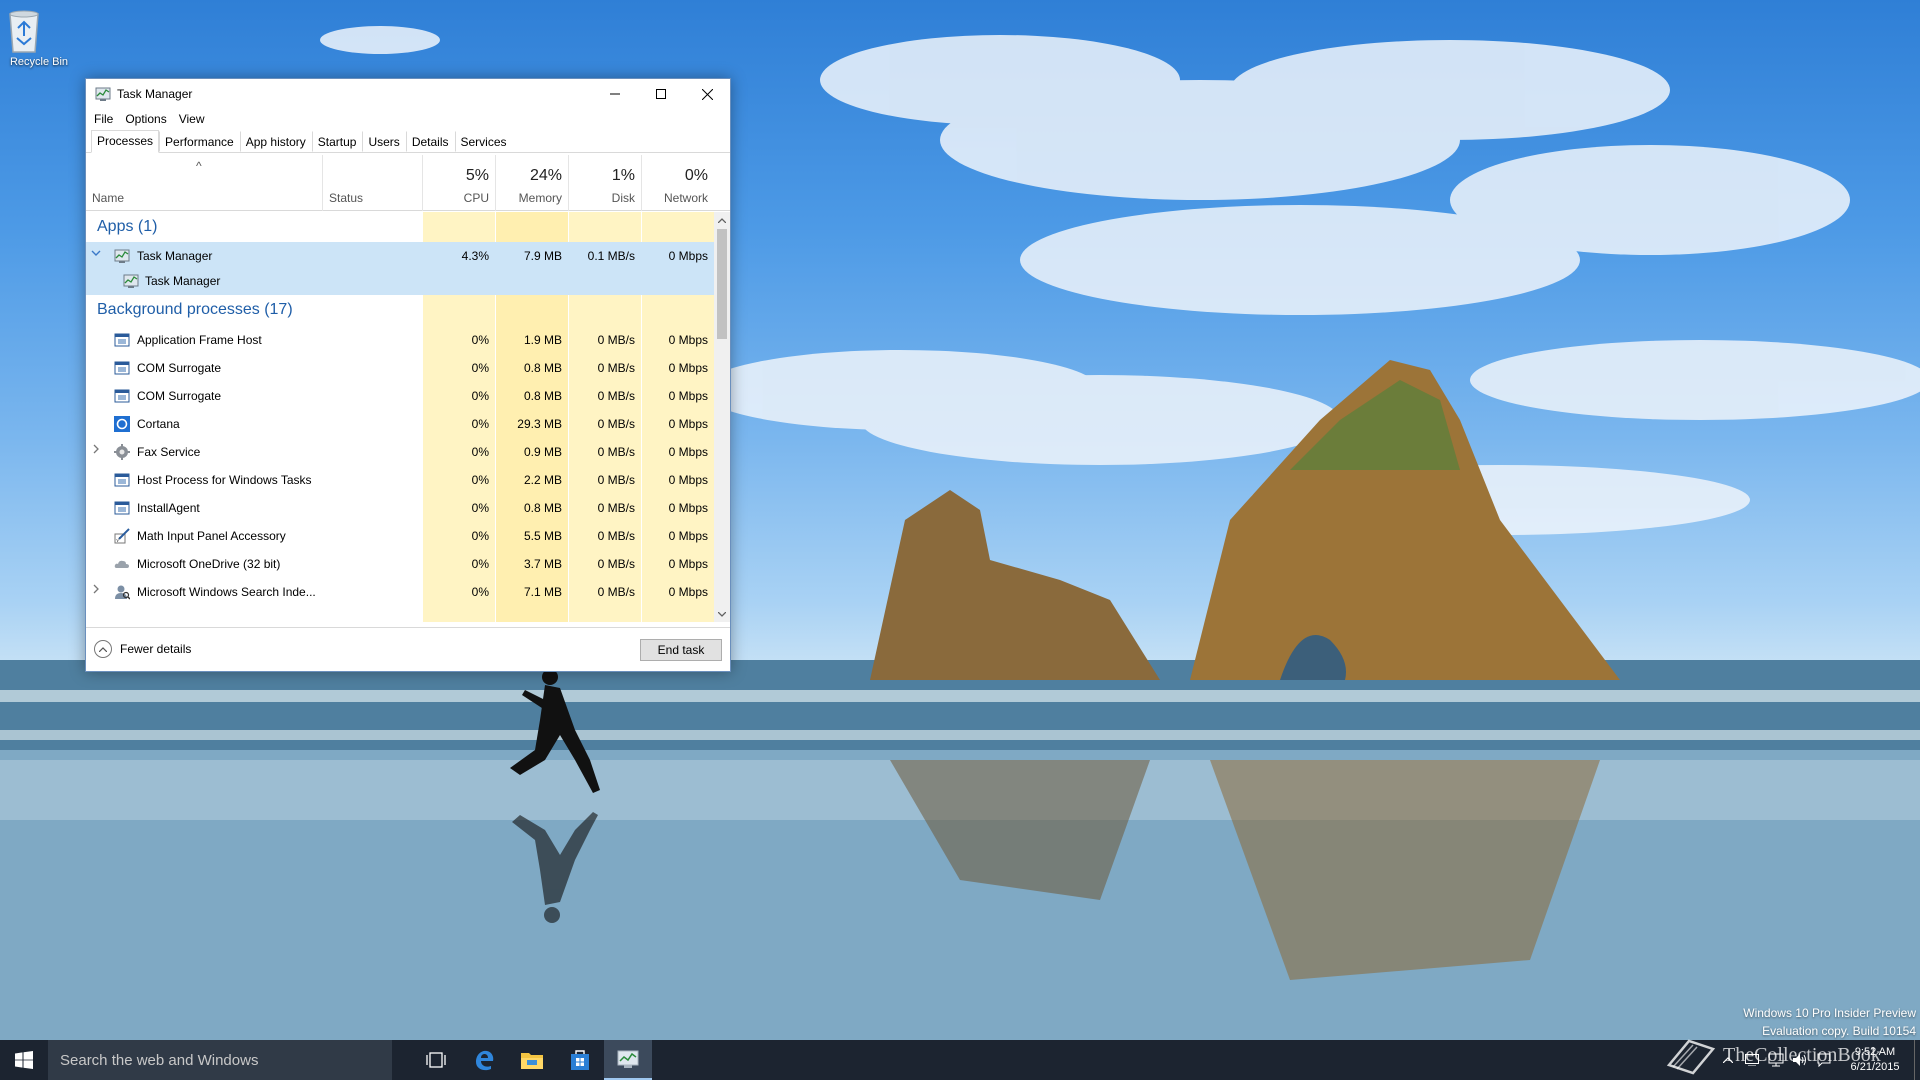  I want to click on column-header-cpu: 5% CPU, so click(458, 183).